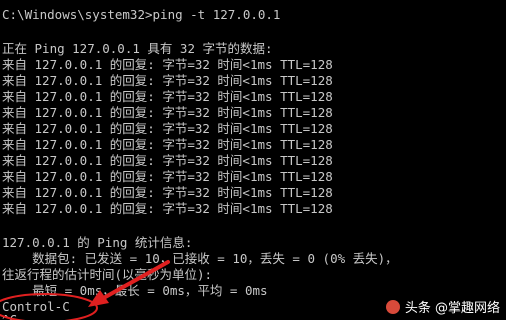 The image size is (506, 320). Describe the element at coordinates (452, 308) in the screenshot. I see `watermark-text: 头条 @掌趣网络` at that location.